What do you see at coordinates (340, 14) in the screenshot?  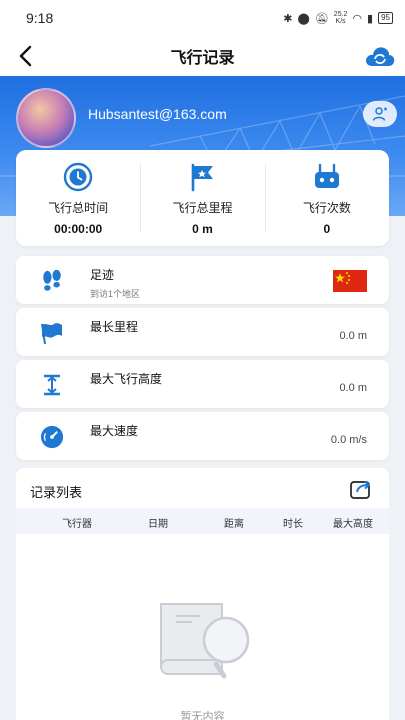 I see `network-speed-value: 25.2` at bounding box center [340, 14].